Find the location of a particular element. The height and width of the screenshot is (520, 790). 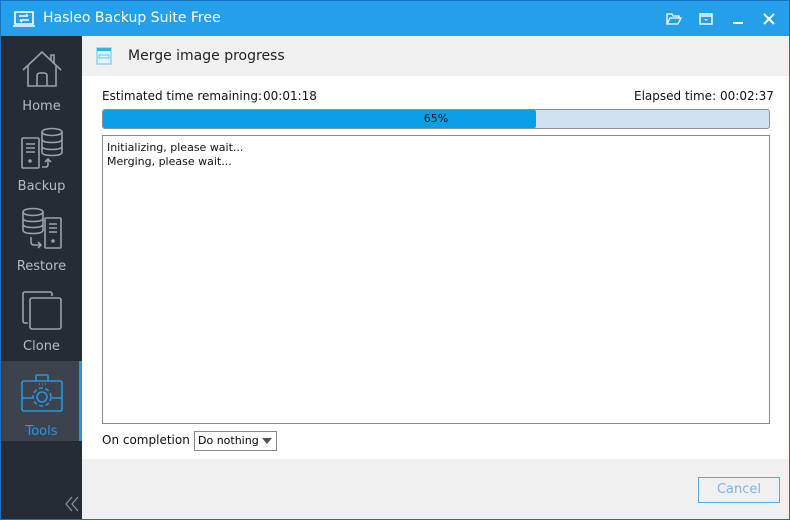

page-title: Merge image progress is located at coordinates (206, 56).